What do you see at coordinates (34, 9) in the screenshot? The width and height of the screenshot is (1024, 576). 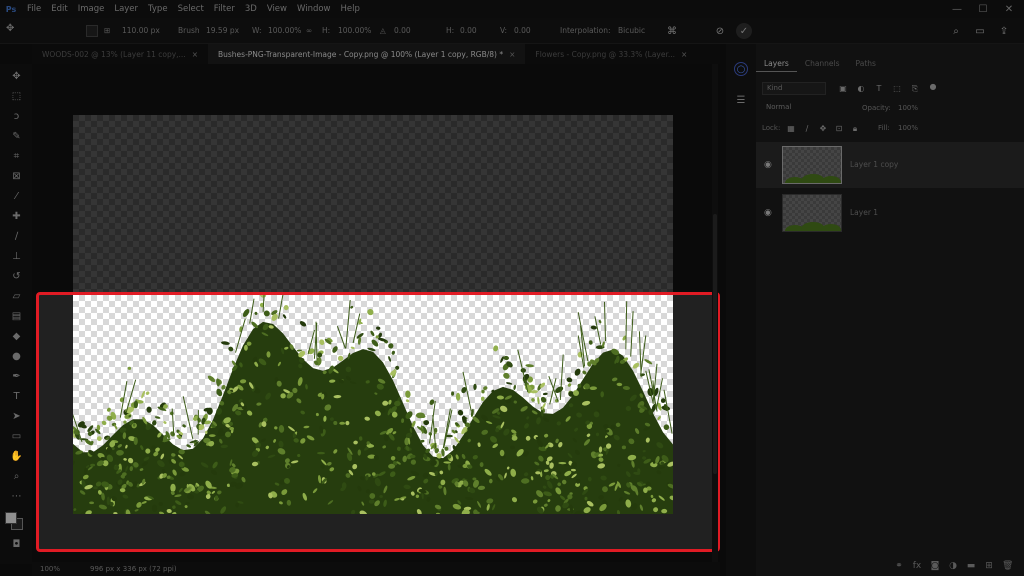 I see `menu-item-file: File` at bounding box center [34, 9].